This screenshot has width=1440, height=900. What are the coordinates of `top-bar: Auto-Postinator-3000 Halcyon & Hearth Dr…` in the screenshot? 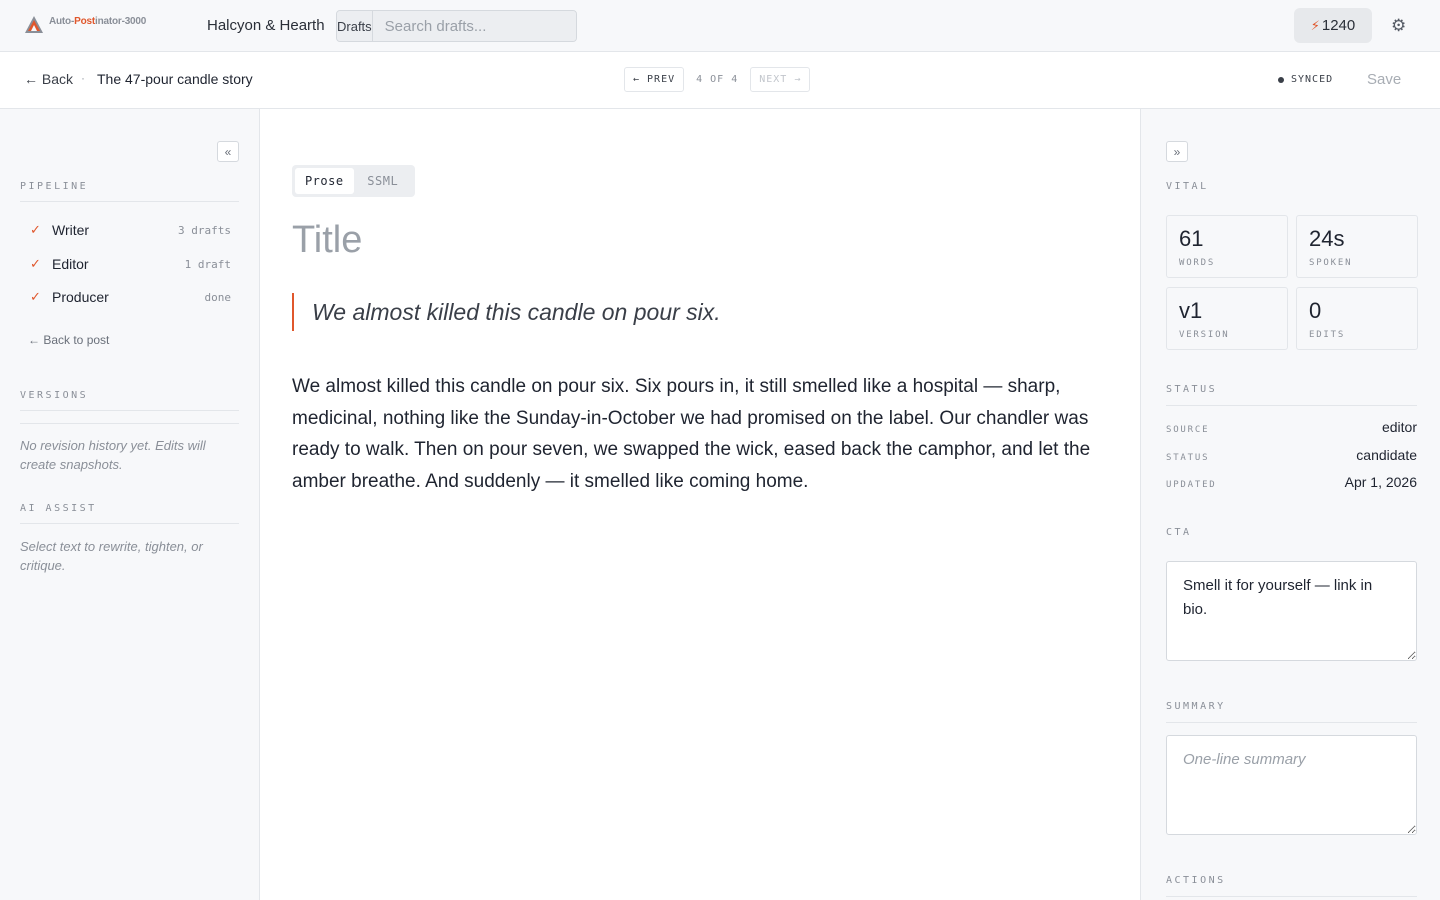 It's located at (720, 26).